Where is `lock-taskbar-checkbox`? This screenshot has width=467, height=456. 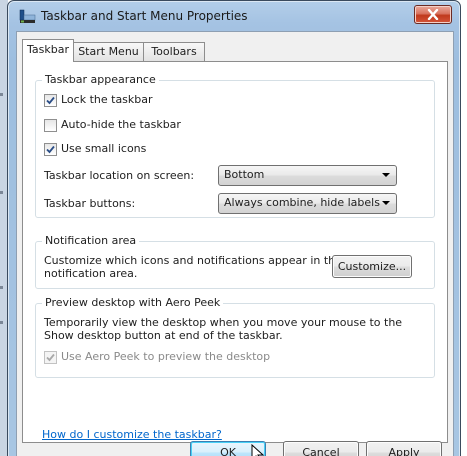
lock-taskbar-checkbox is located at coordinates (50, 100).